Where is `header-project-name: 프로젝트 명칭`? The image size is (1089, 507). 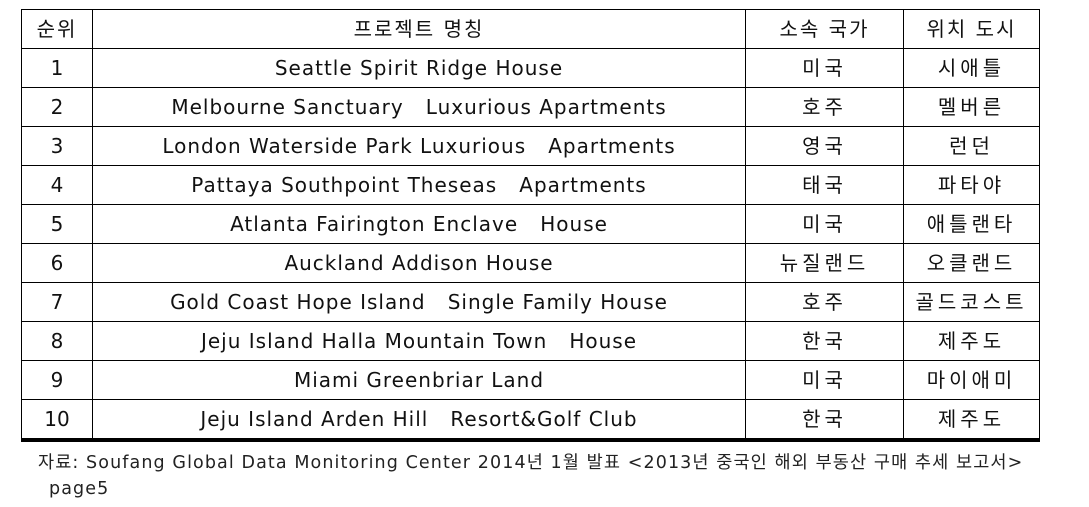 header-project-name: 프로젝트 명칭 is located at coordinates (419, 29).